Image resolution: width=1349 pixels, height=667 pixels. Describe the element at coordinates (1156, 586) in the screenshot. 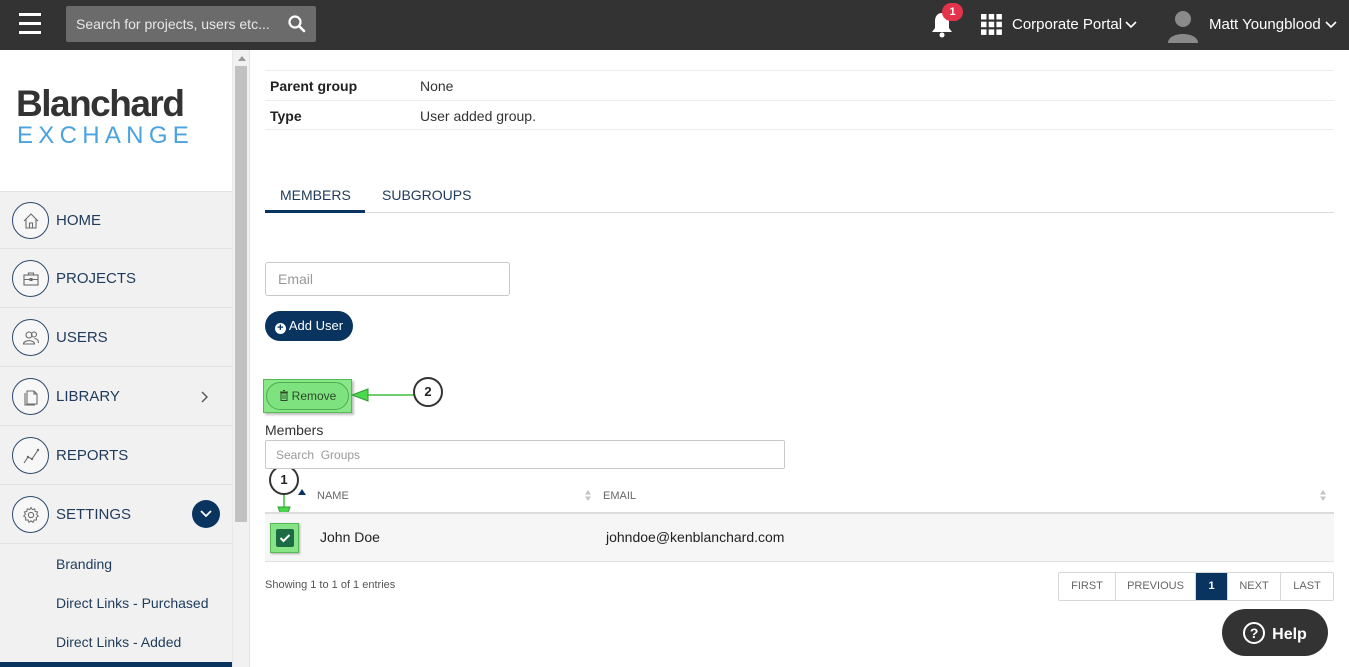

I see `page-previous: PREVIOUS` at that location.